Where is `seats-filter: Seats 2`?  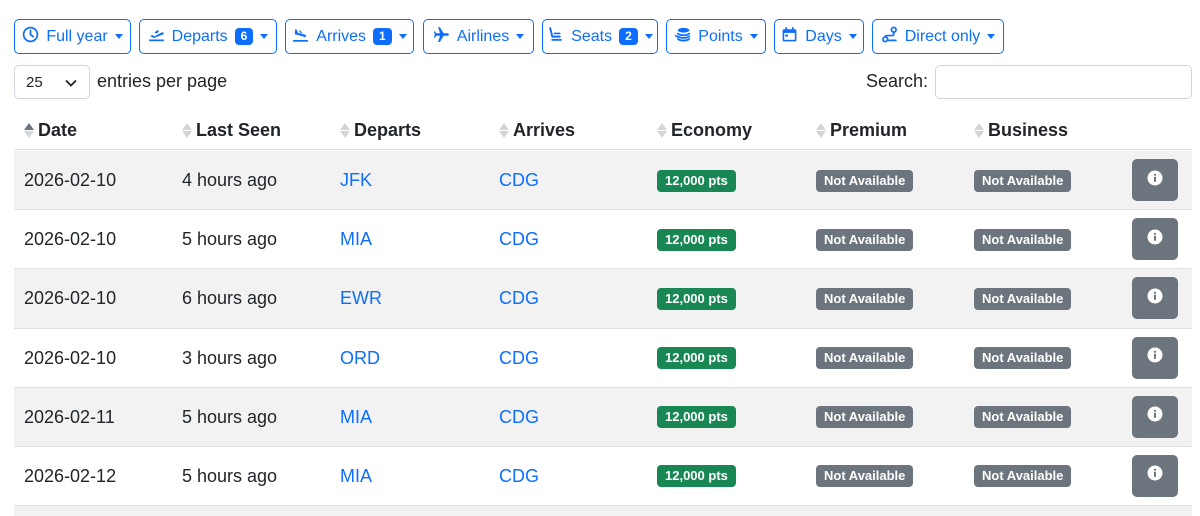
seats-filter: Seats 2 is located at coordinates (600, 36).